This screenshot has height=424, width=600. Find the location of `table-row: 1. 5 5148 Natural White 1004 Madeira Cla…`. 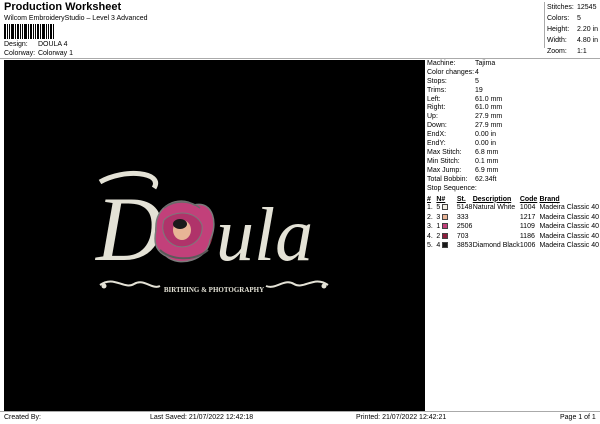

table-row: 1. 5 5148 Natural White 1004 Madeira Cla… is located at coordinates (513, 208).